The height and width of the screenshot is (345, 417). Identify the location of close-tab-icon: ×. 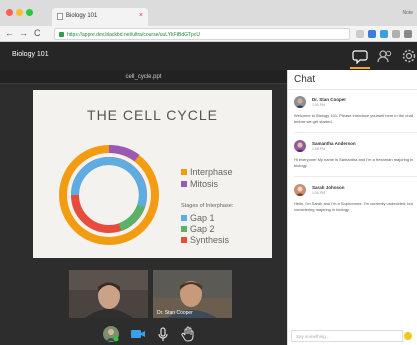
(141, 15).